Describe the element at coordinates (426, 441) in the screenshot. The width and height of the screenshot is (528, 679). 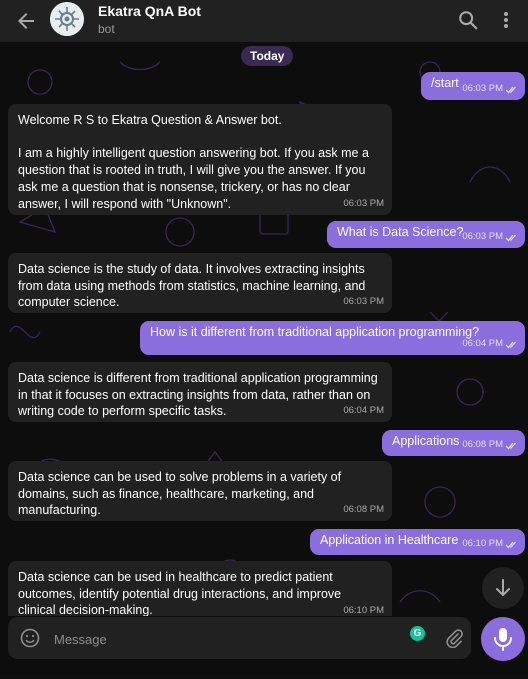
I see `message-text: Applications` at that location.